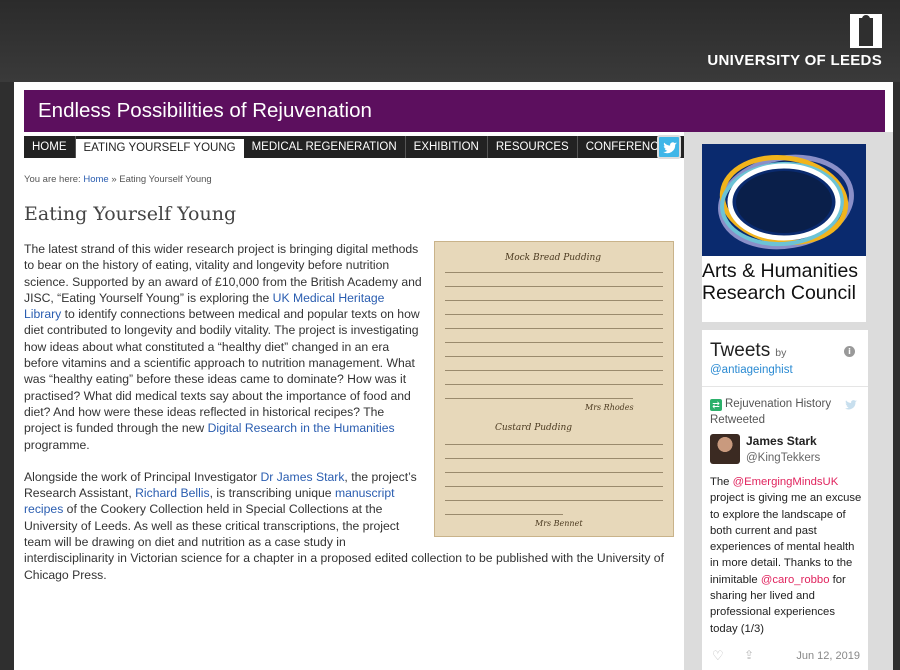 This screenshot has width=900, height=670. I want to click on tweets-divider, so click(785, 386).